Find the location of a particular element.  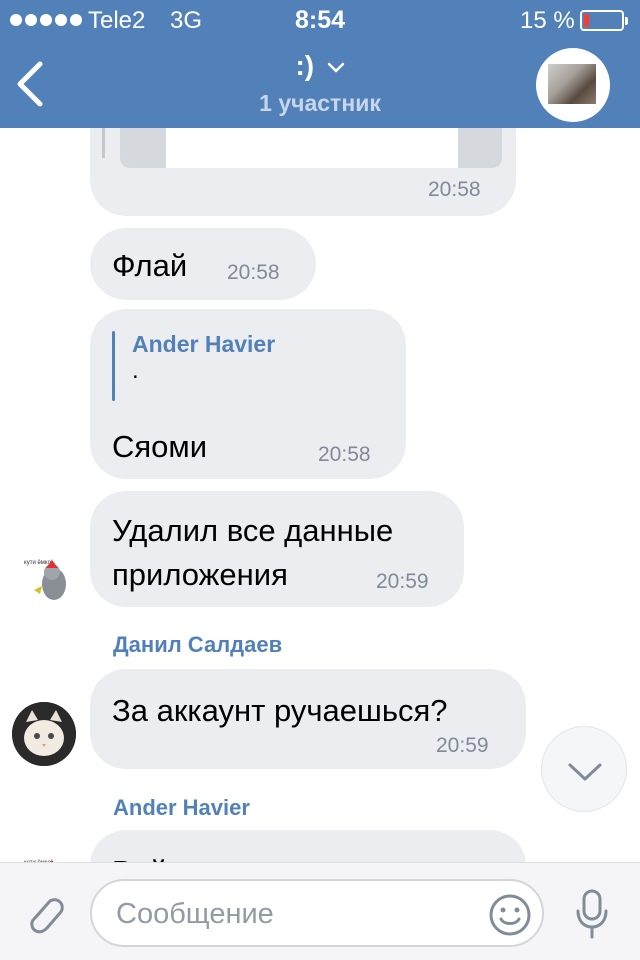

message-bubble: Флай 20:58 is located at coordinates (203, 264).